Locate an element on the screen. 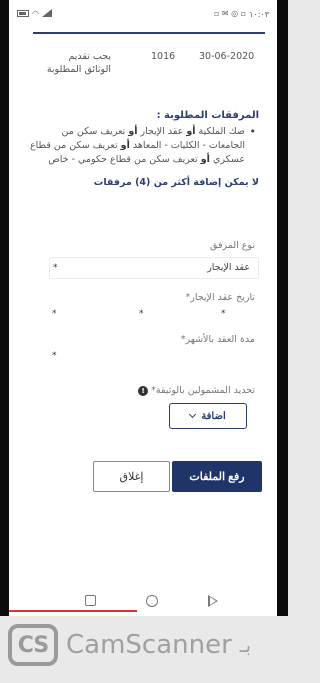  contract-duration-label: مدة العقد بالأشهر* is located at coordinates (217, 339).